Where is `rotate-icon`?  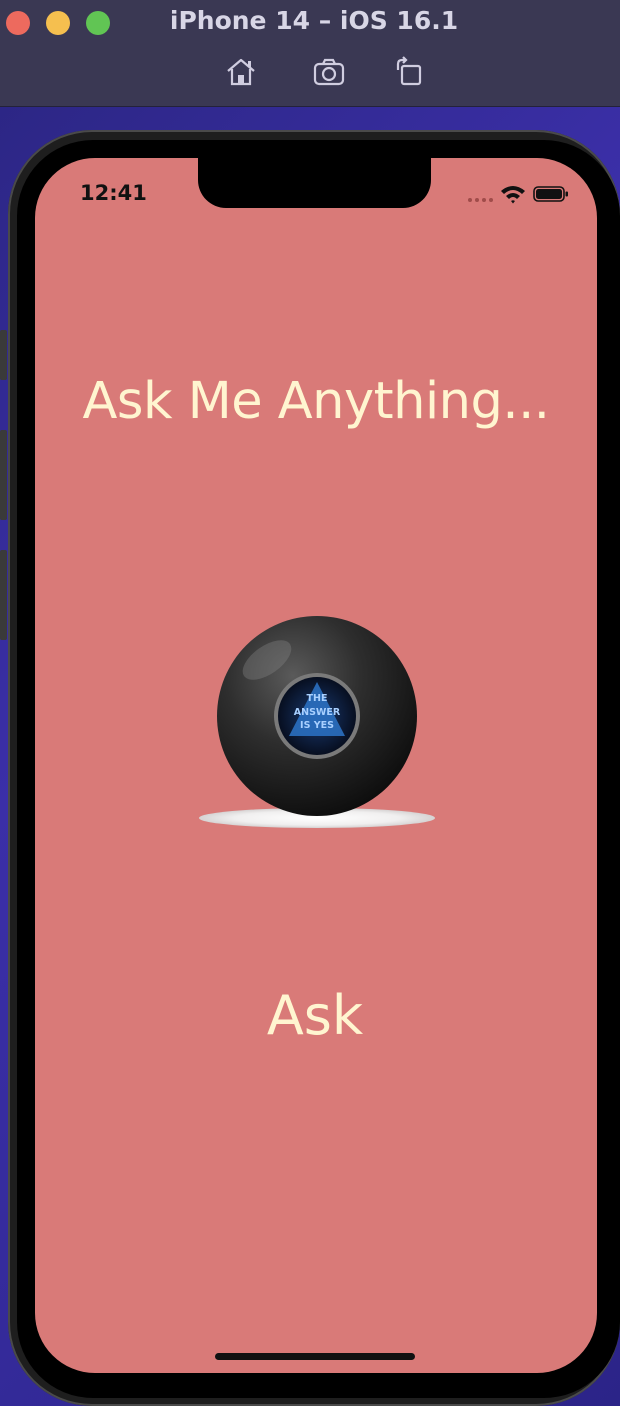
rotate-icon is located at coordinates (409, 72).